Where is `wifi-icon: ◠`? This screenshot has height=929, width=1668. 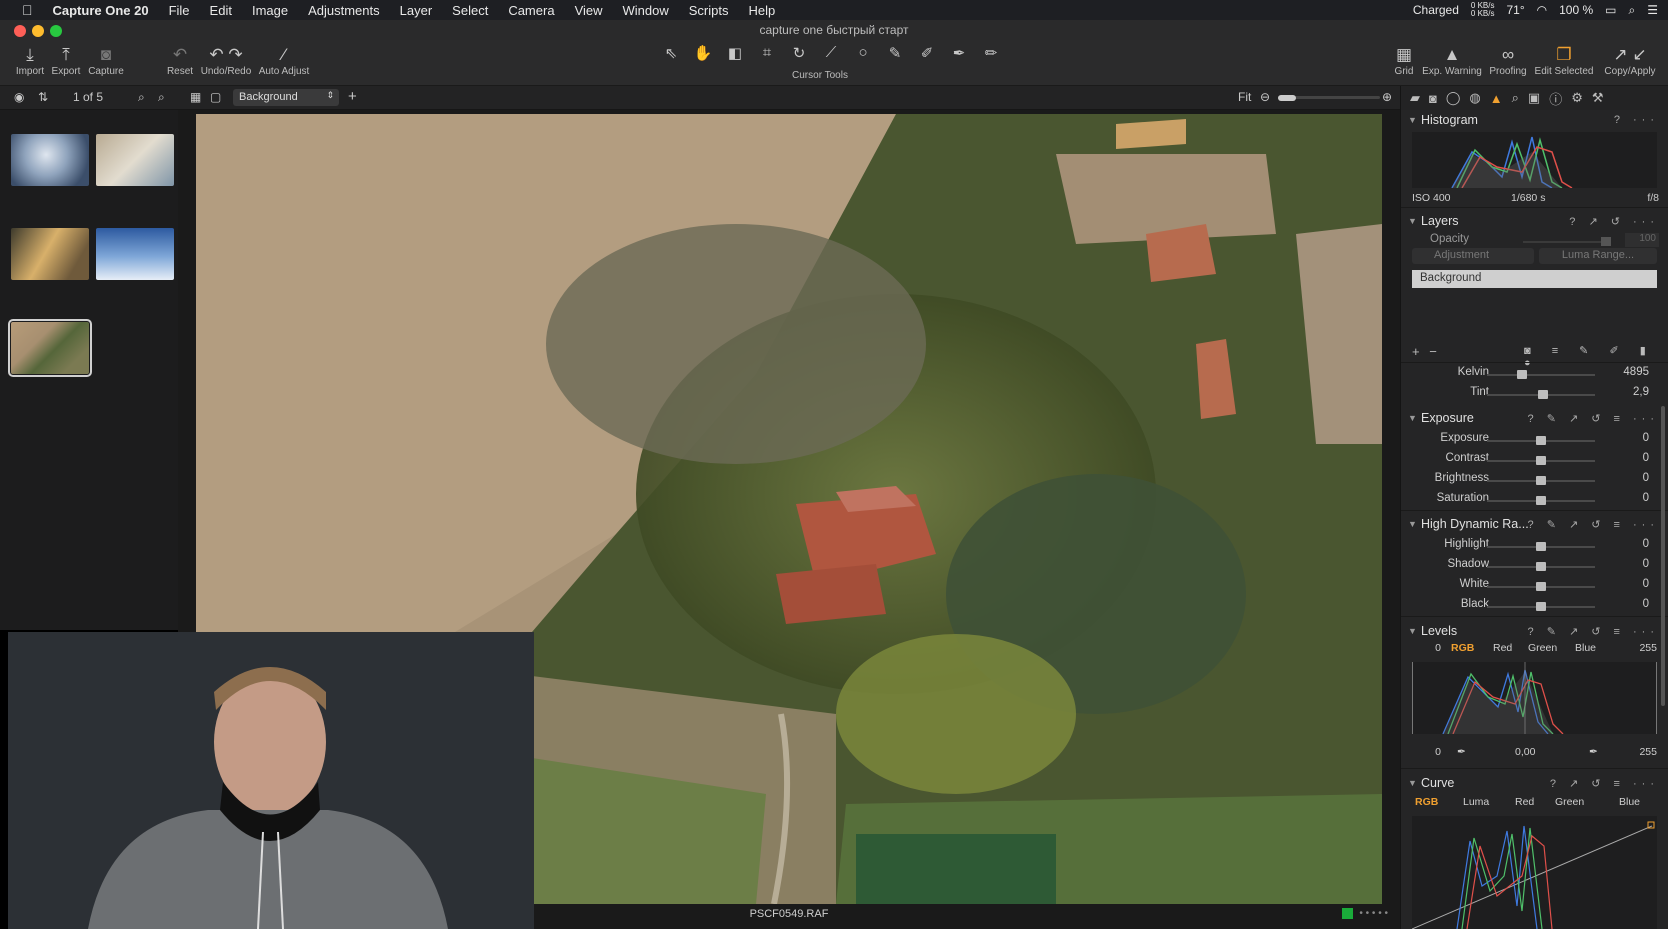 wifi-icon: ◠ is located at coordinates (1542, 10).